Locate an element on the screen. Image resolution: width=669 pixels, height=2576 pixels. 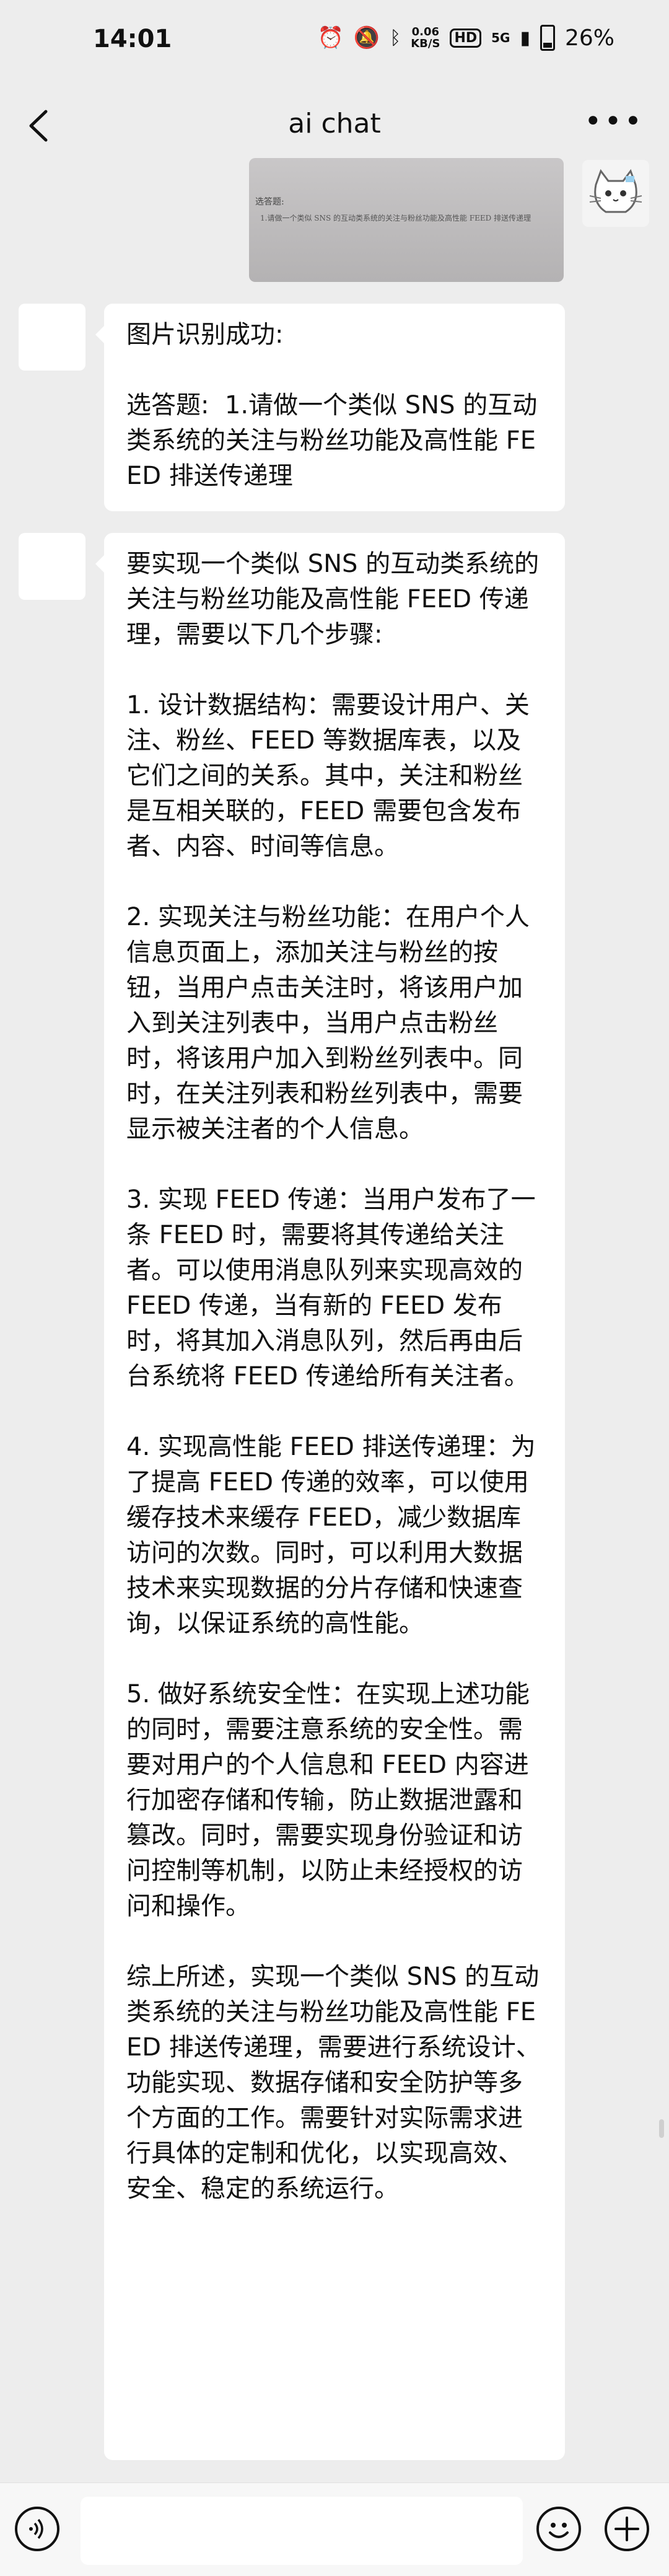
status-bar: 14:01 ⏰ 🔕 ᛒ 0.06 KB/S HD 5G ▮ 26% is located at coordinates (334, 40).